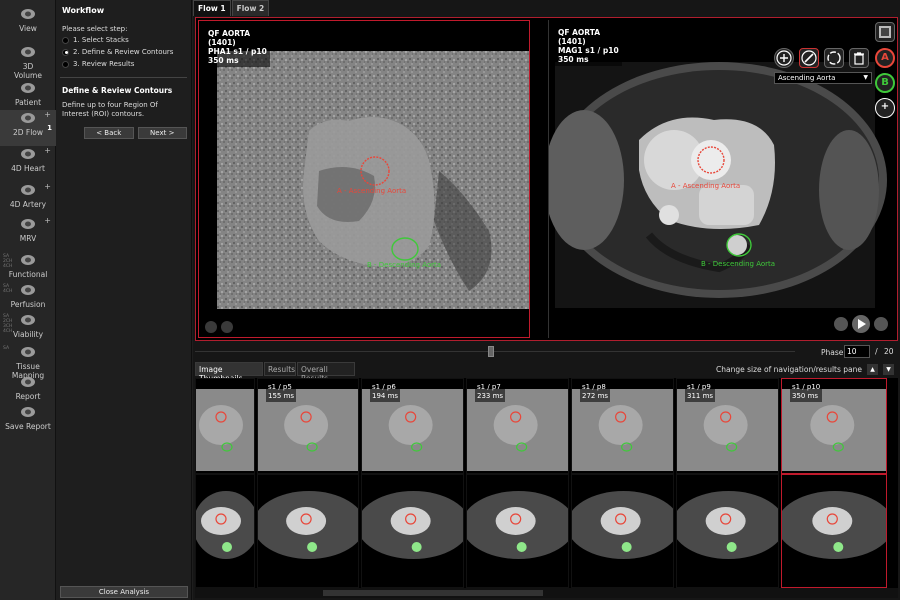 The height and width of the screenshot is (600, 900). I want to click on rail-item-2: Patient, so click(28, 95).